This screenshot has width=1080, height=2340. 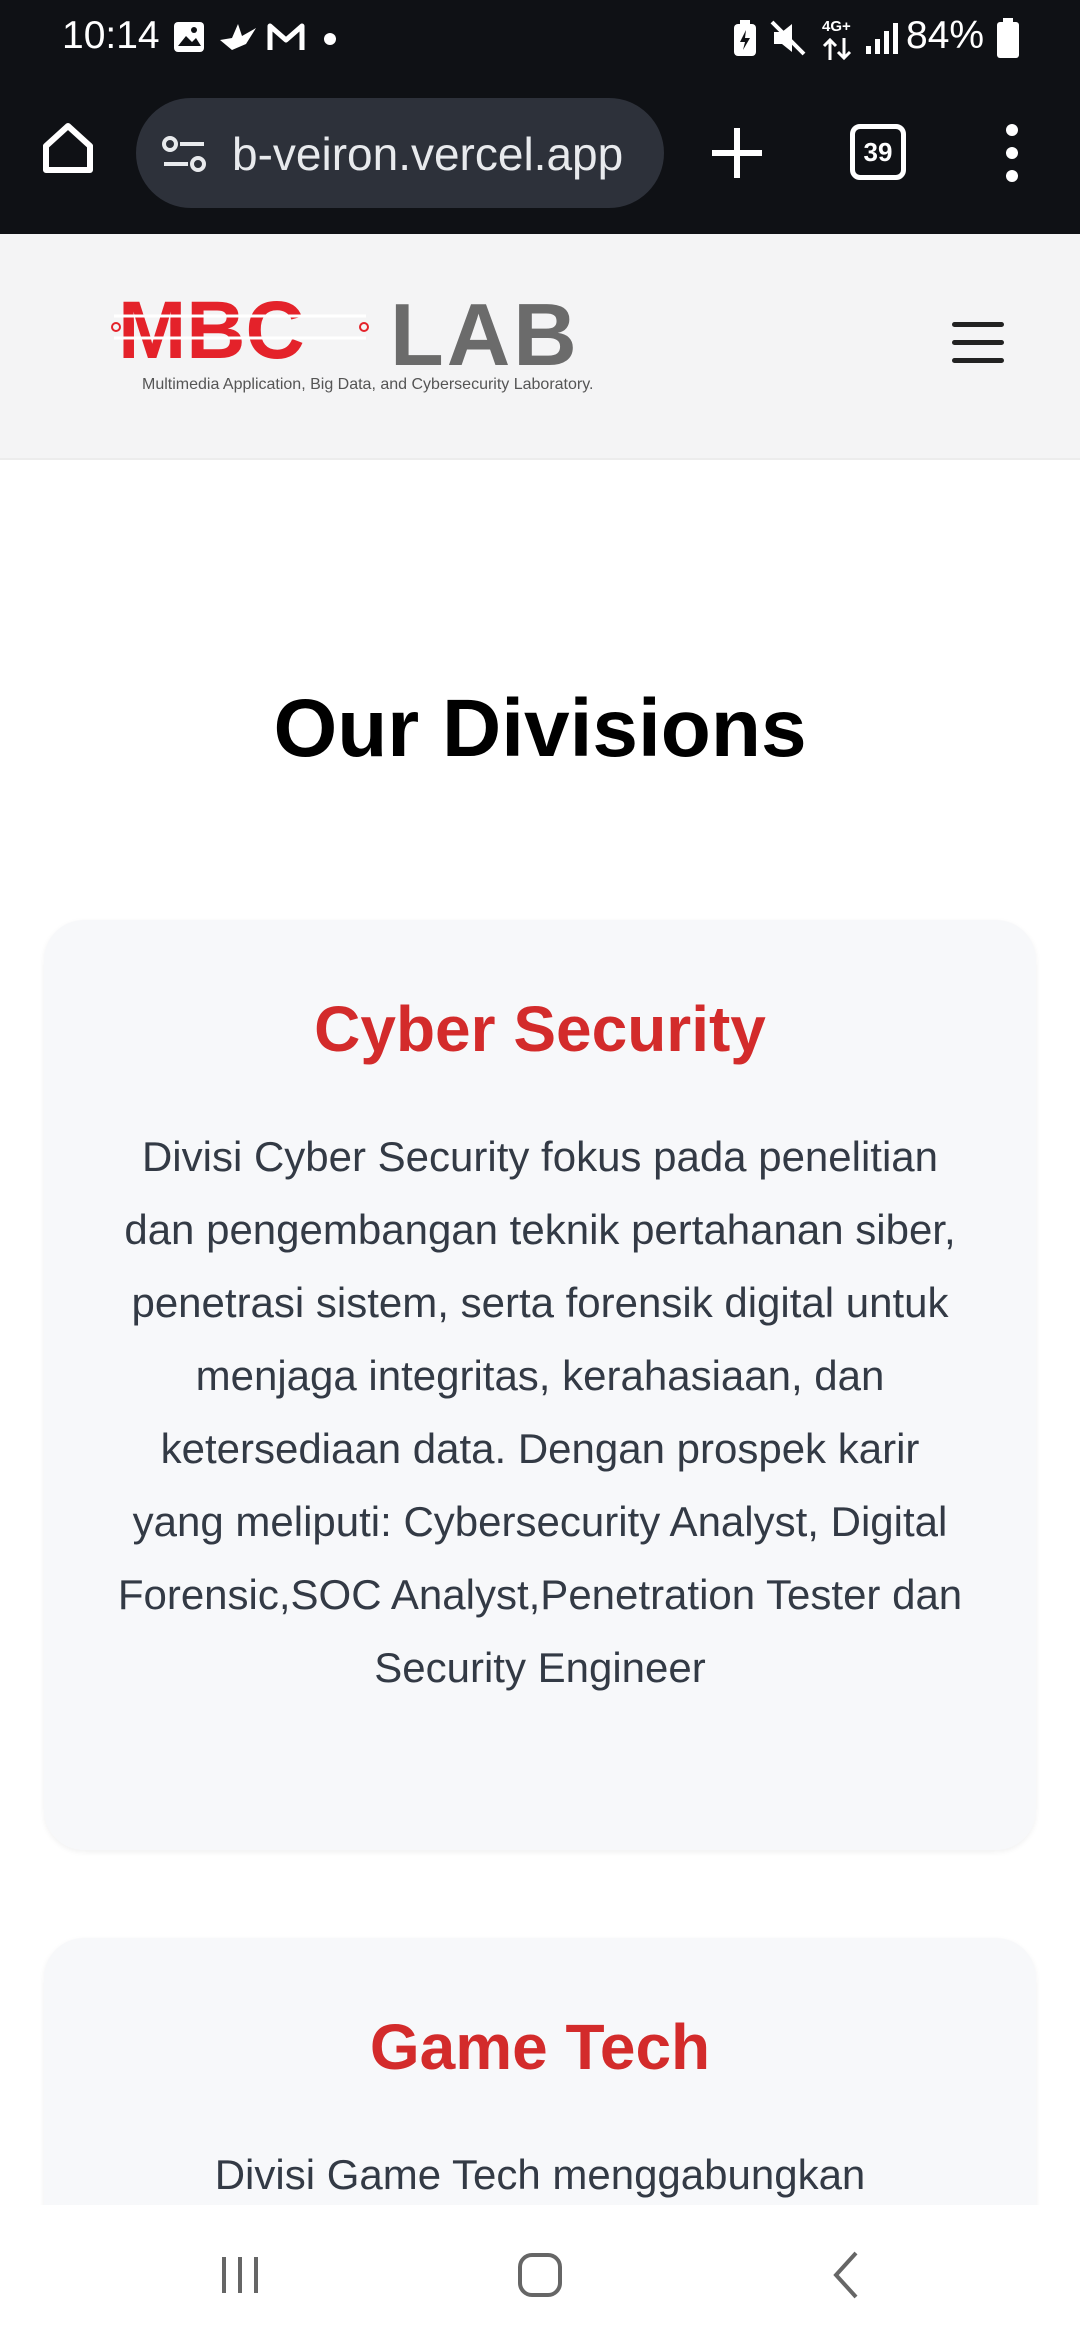 I want to click on chrome-toolbar: b-veiron.vercel.app 39, so click(x=540, y=155).